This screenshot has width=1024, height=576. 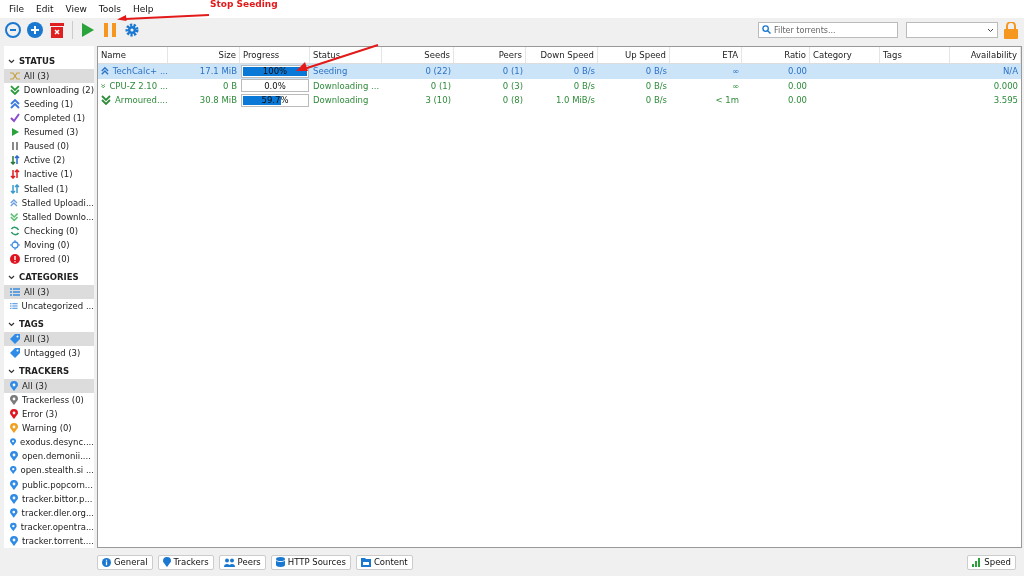 I want to click on table-cell-text: ∞, so click(x=735, y=85).